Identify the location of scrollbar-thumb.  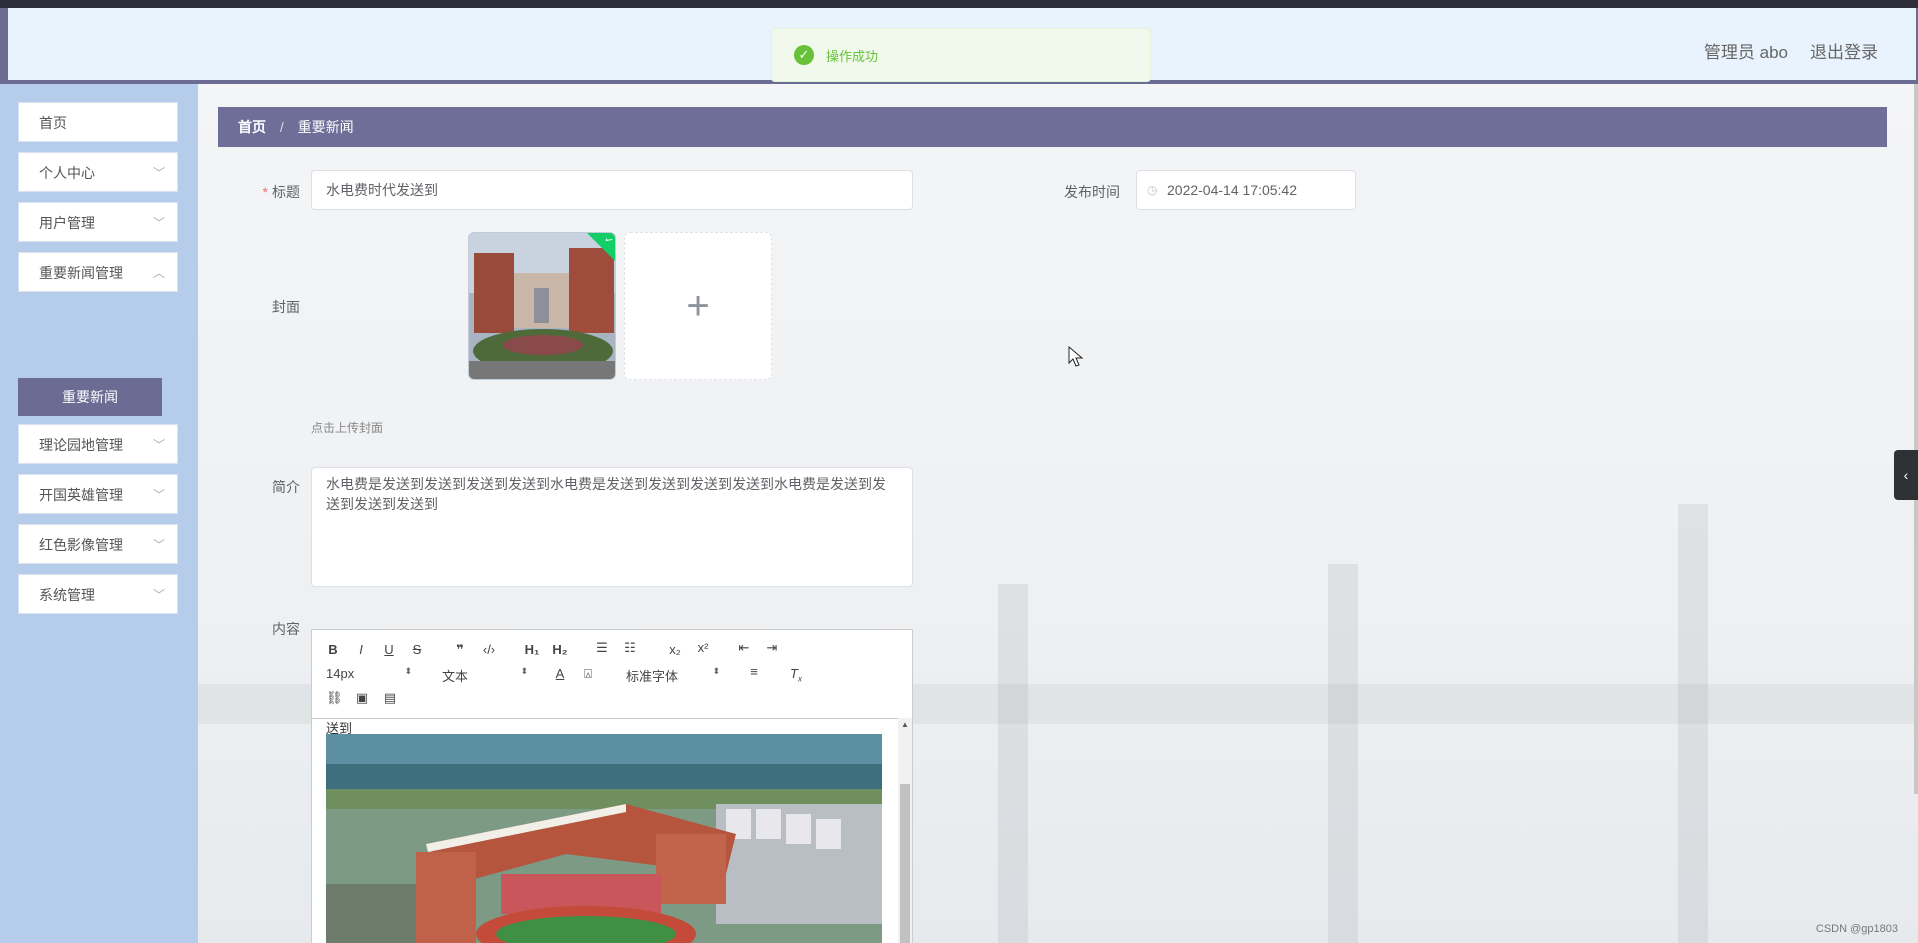
(905, 863).